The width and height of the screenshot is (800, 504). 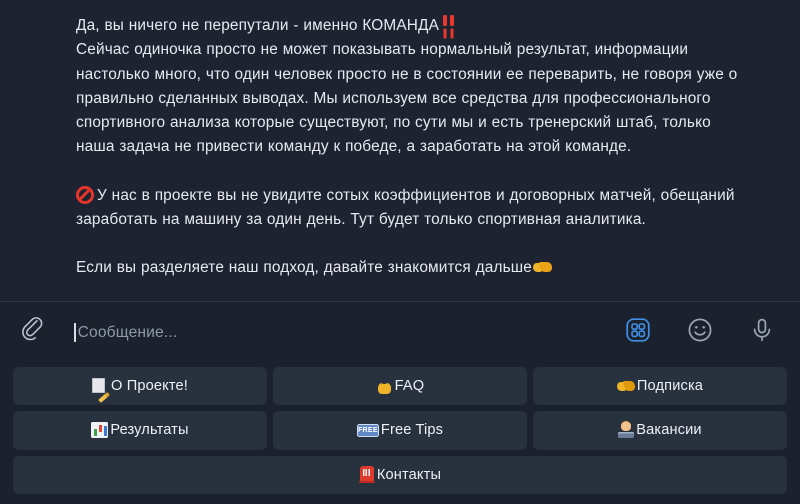 I want to click on keyboard-button-vacancies-label: Вакансии, so click(x=669, y=430).